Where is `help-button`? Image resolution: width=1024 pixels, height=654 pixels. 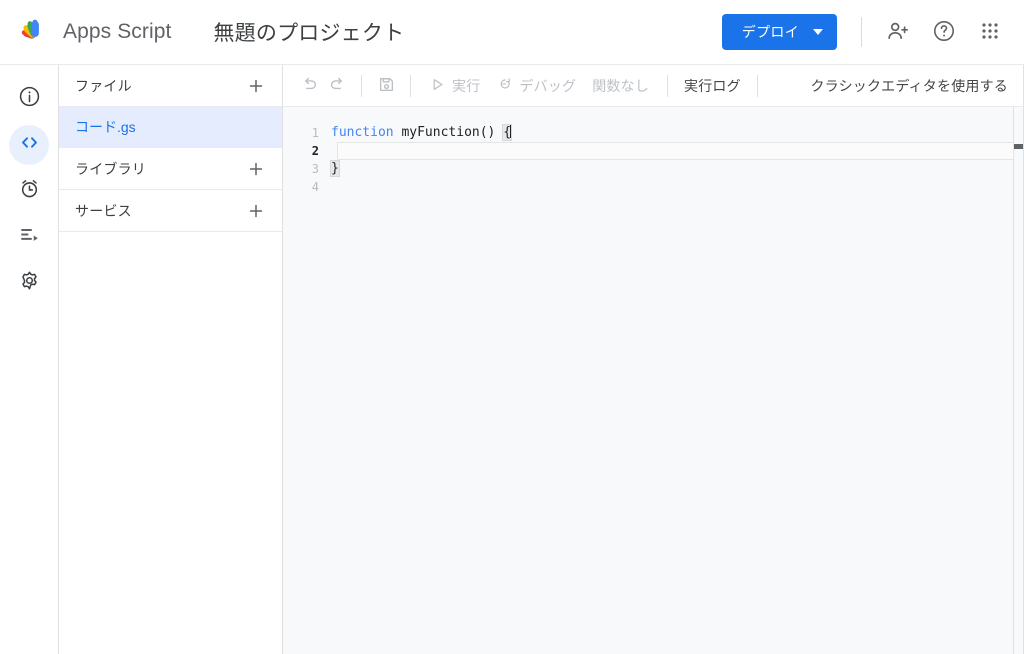 help-button is located at coordinates (944, 32).